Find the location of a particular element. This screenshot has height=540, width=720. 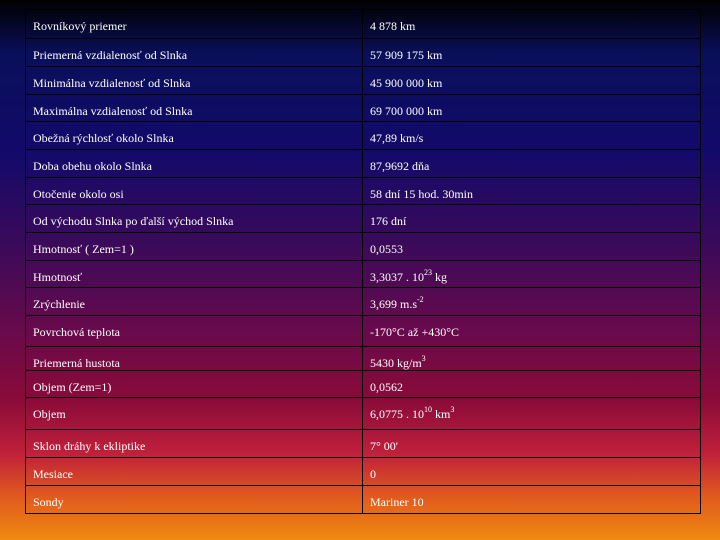

row-value: 87,9692 dňa is located at coordinates (531, 163).